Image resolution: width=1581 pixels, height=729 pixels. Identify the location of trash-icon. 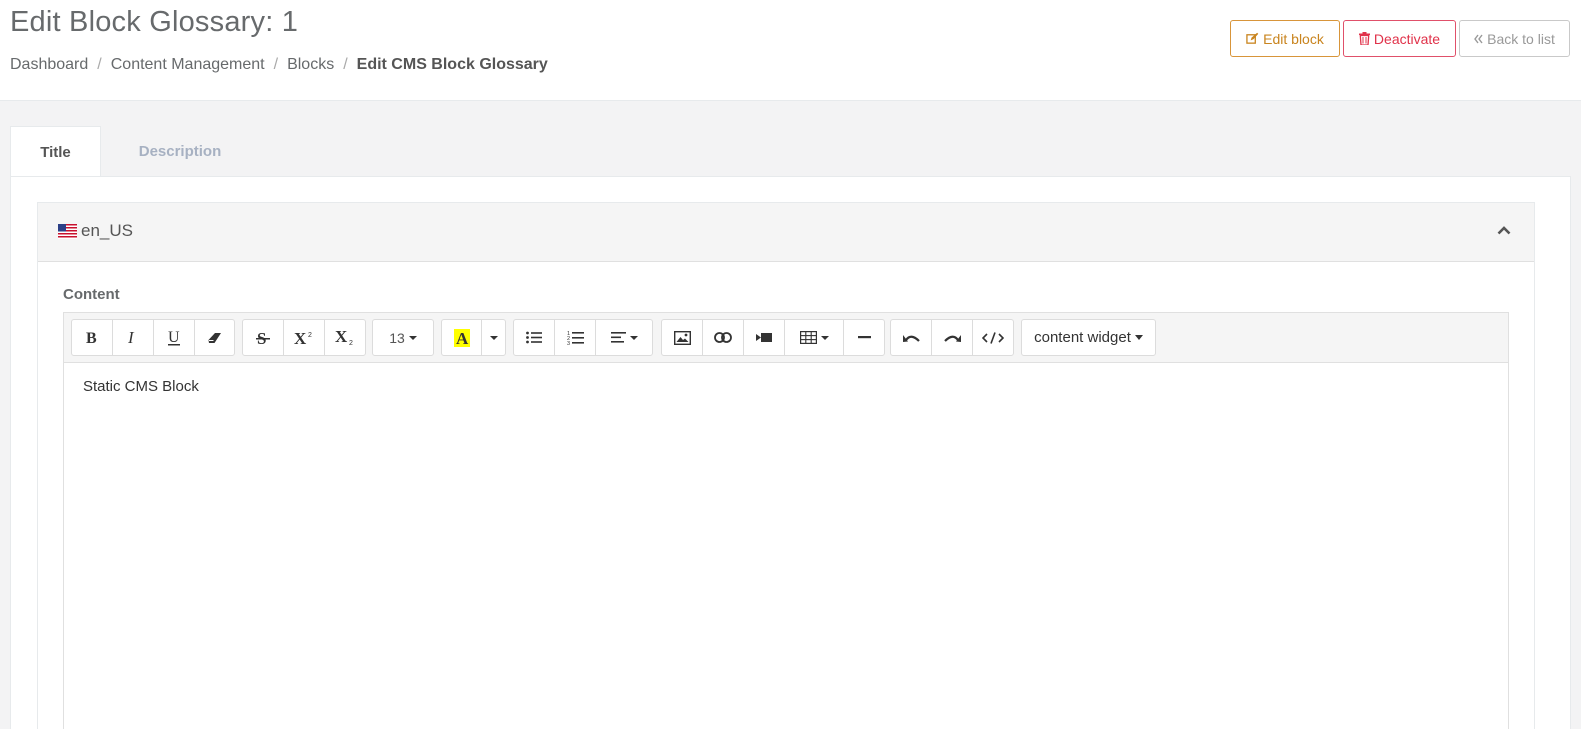
(1364, 38).